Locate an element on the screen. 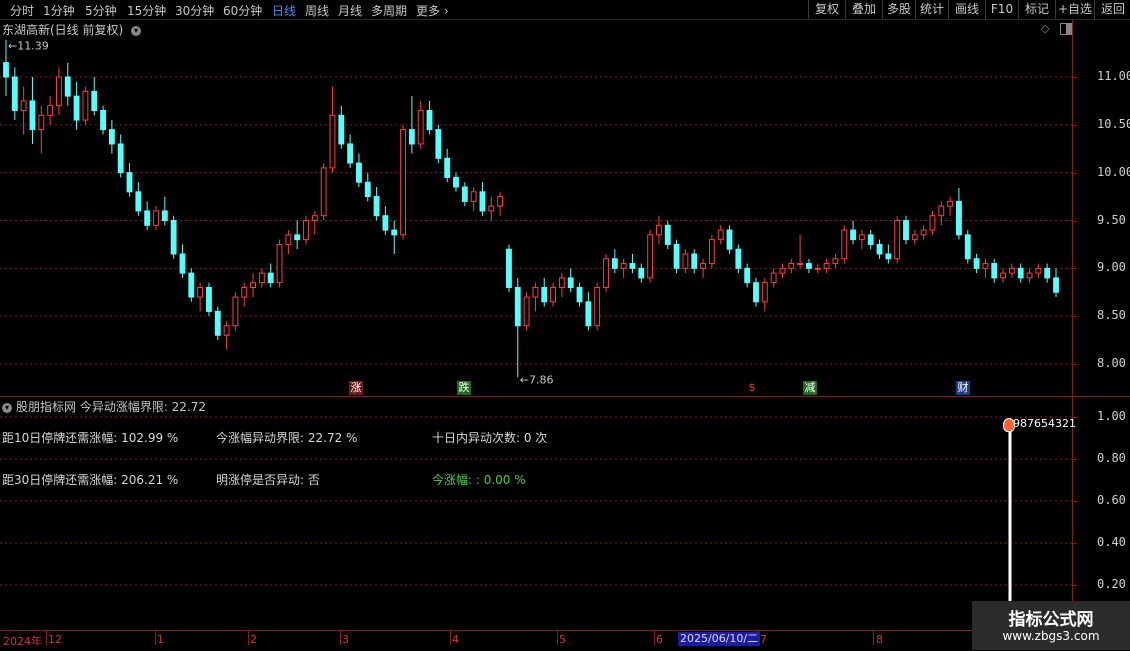 The height and width of the screenshot is (651, 1130). event-marker-reduce: 减 is located at coordinates (810, 388).